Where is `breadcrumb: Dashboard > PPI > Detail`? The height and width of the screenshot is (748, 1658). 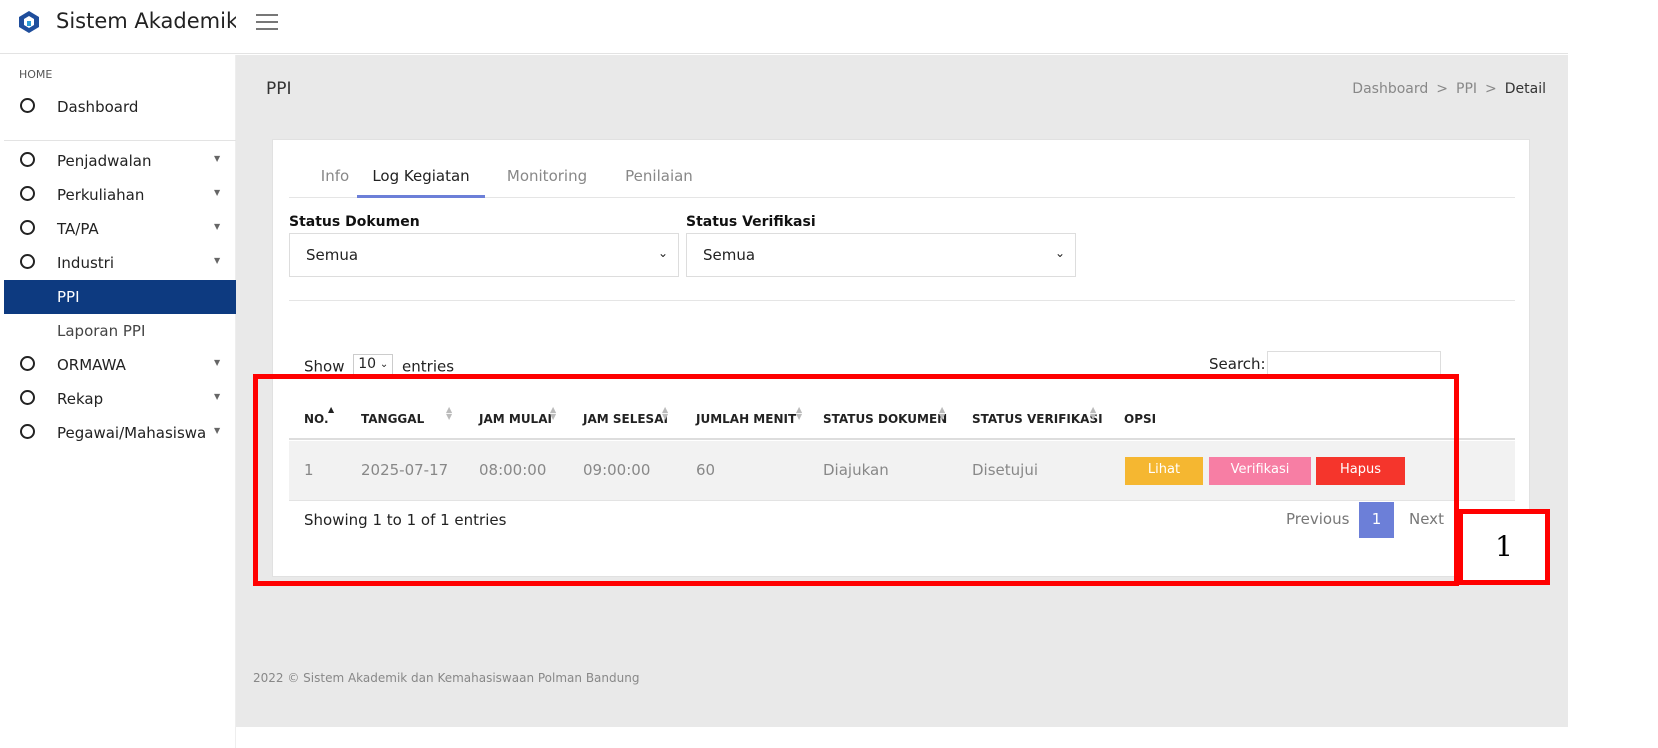 breadcrumb: Dashboard > PPI > Detail is located at coordinates (1449, 89).